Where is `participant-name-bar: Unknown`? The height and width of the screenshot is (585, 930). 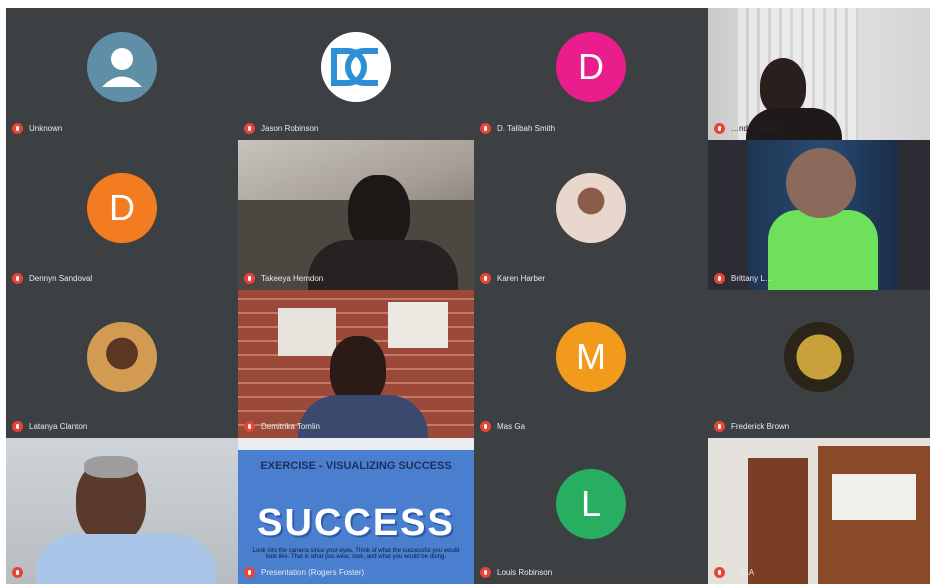 participant-name-bar: Unknown is located at coordinates (37, 128).